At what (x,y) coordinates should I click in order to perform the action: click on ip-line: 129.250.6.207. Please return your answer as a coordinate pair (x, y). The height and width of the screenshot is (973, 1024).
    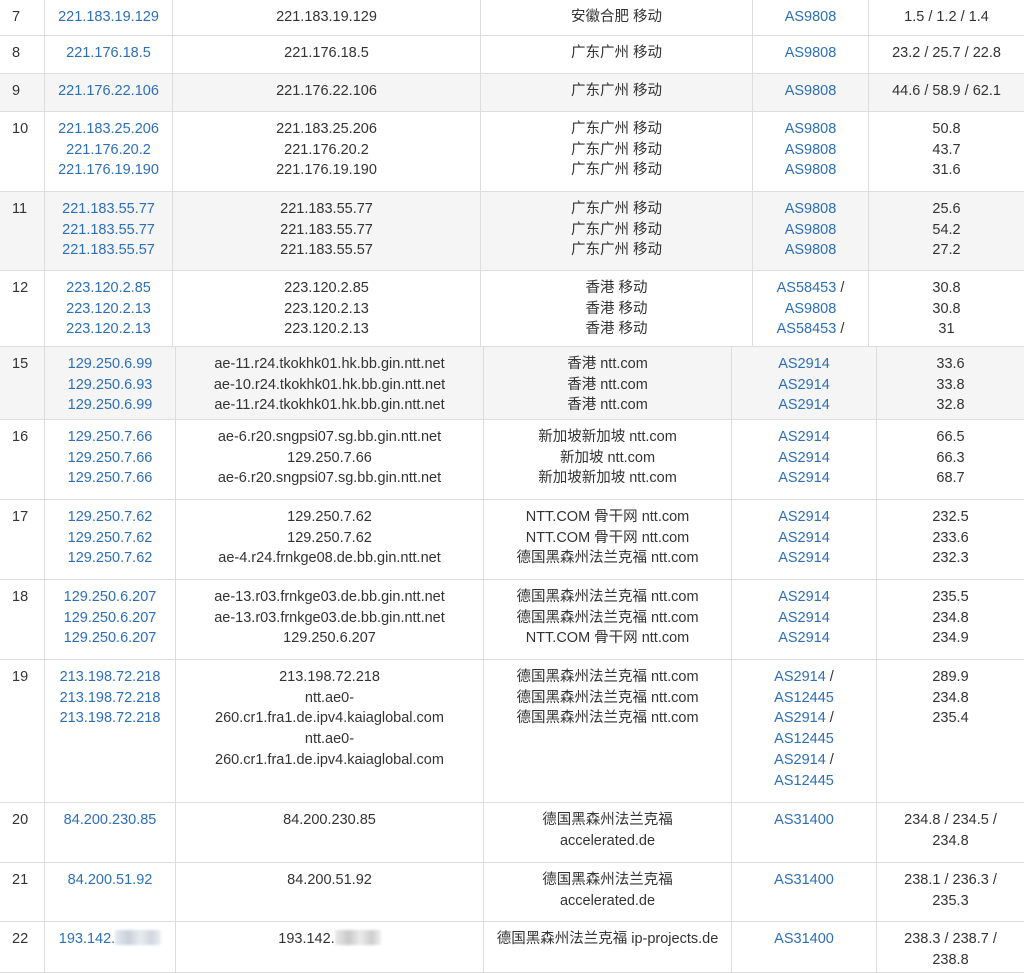
    Looking at the image, I should click on (110, 597).